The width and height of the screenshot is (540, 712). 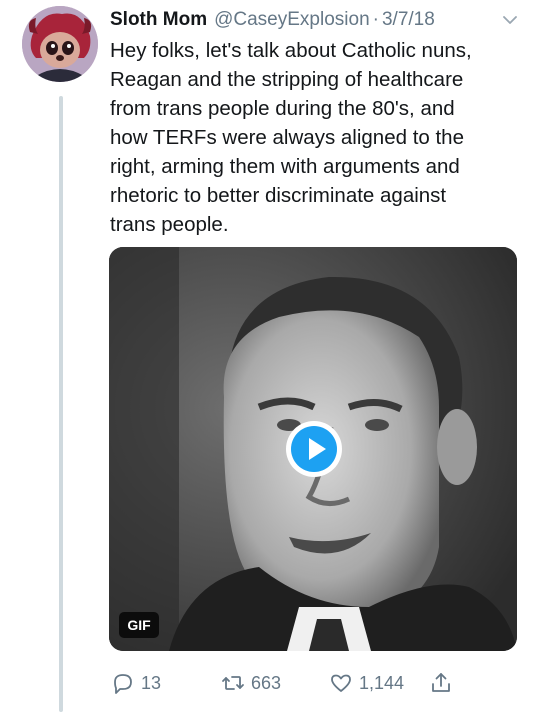 What do you see at coordinates (341, 683) in the screenshot?
I see `heart-icon` at bounding box center [341, 683].